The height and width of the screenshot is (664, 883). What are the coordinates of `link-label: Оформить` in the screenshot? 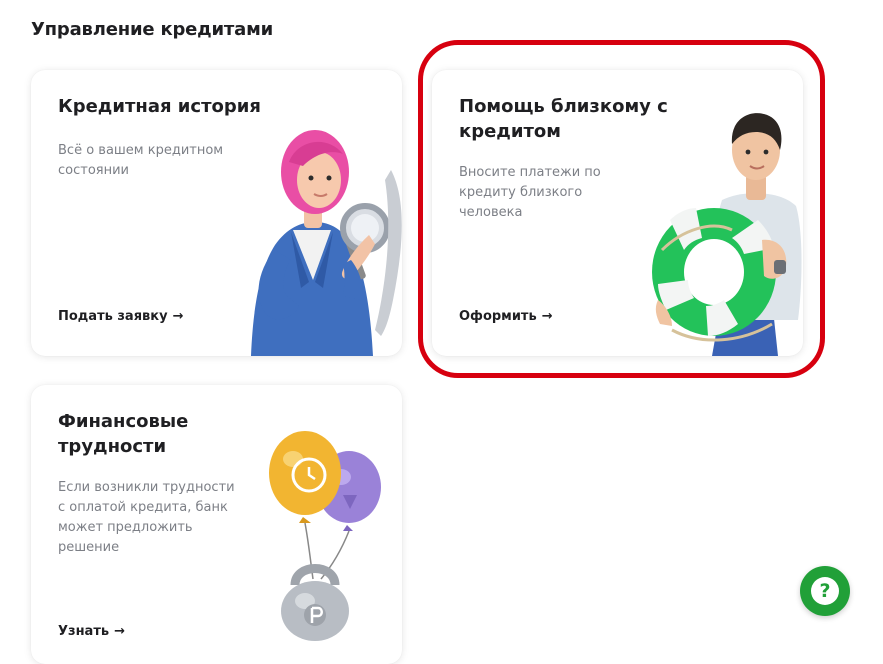 It's located at (498, 316).